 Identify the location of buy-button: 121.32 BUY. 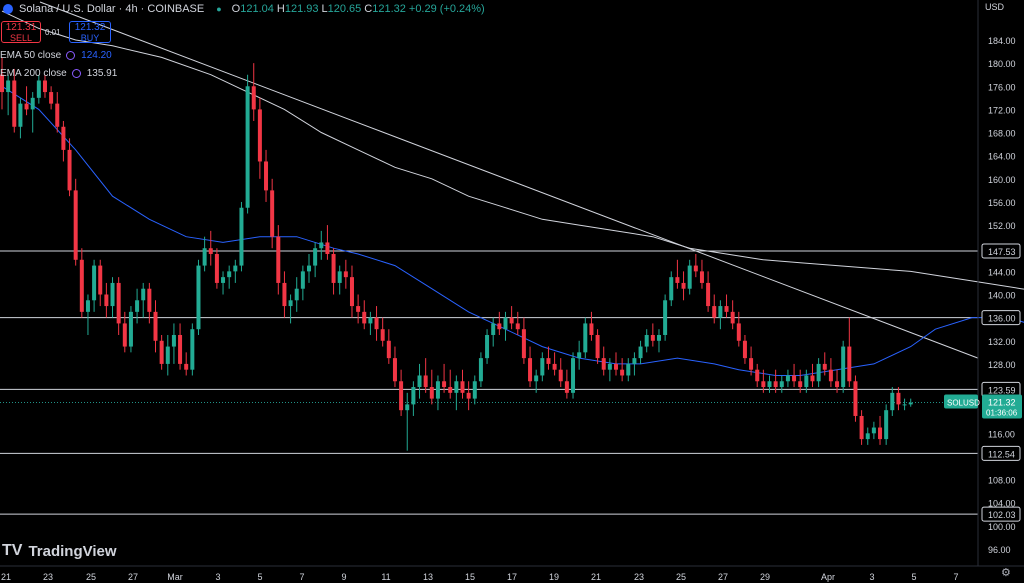
(90, 32).